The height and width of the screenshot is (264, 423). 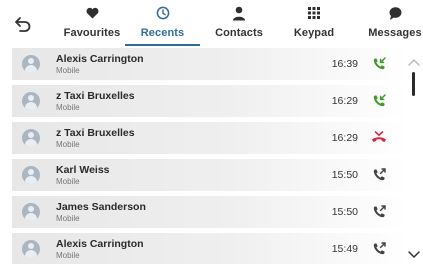 What do you see at coordinates (92, 33) in the screenshot?
I see `tab-label: Favourites` at bounding box center [92, 33].